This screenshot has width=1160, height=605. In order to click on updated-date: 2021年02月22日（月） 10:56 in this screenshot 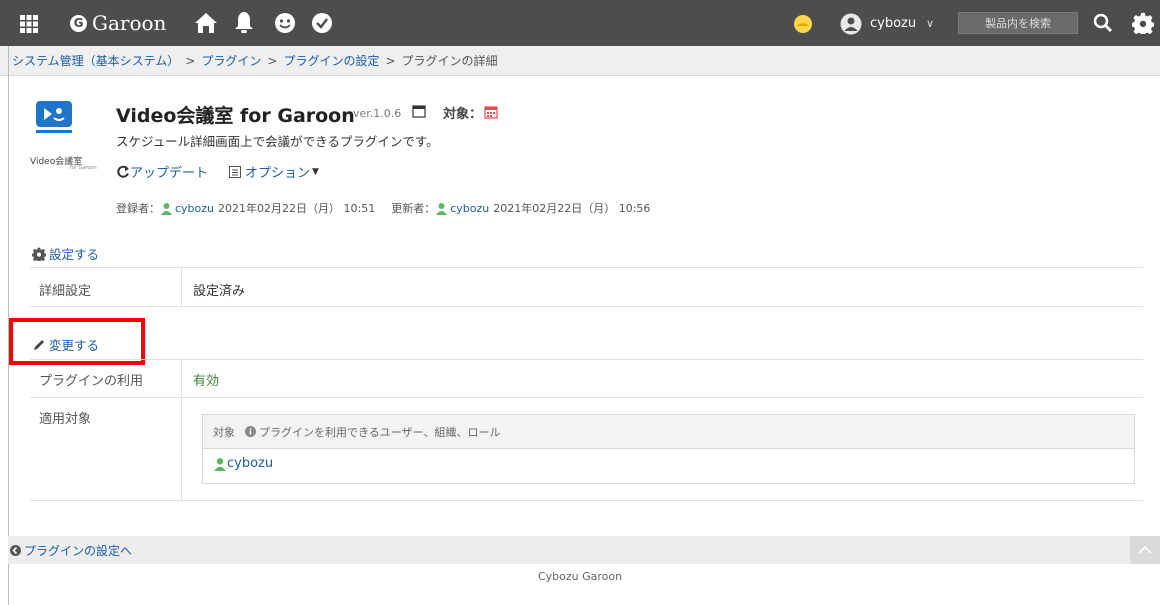, I will do `click(572, 208)`.